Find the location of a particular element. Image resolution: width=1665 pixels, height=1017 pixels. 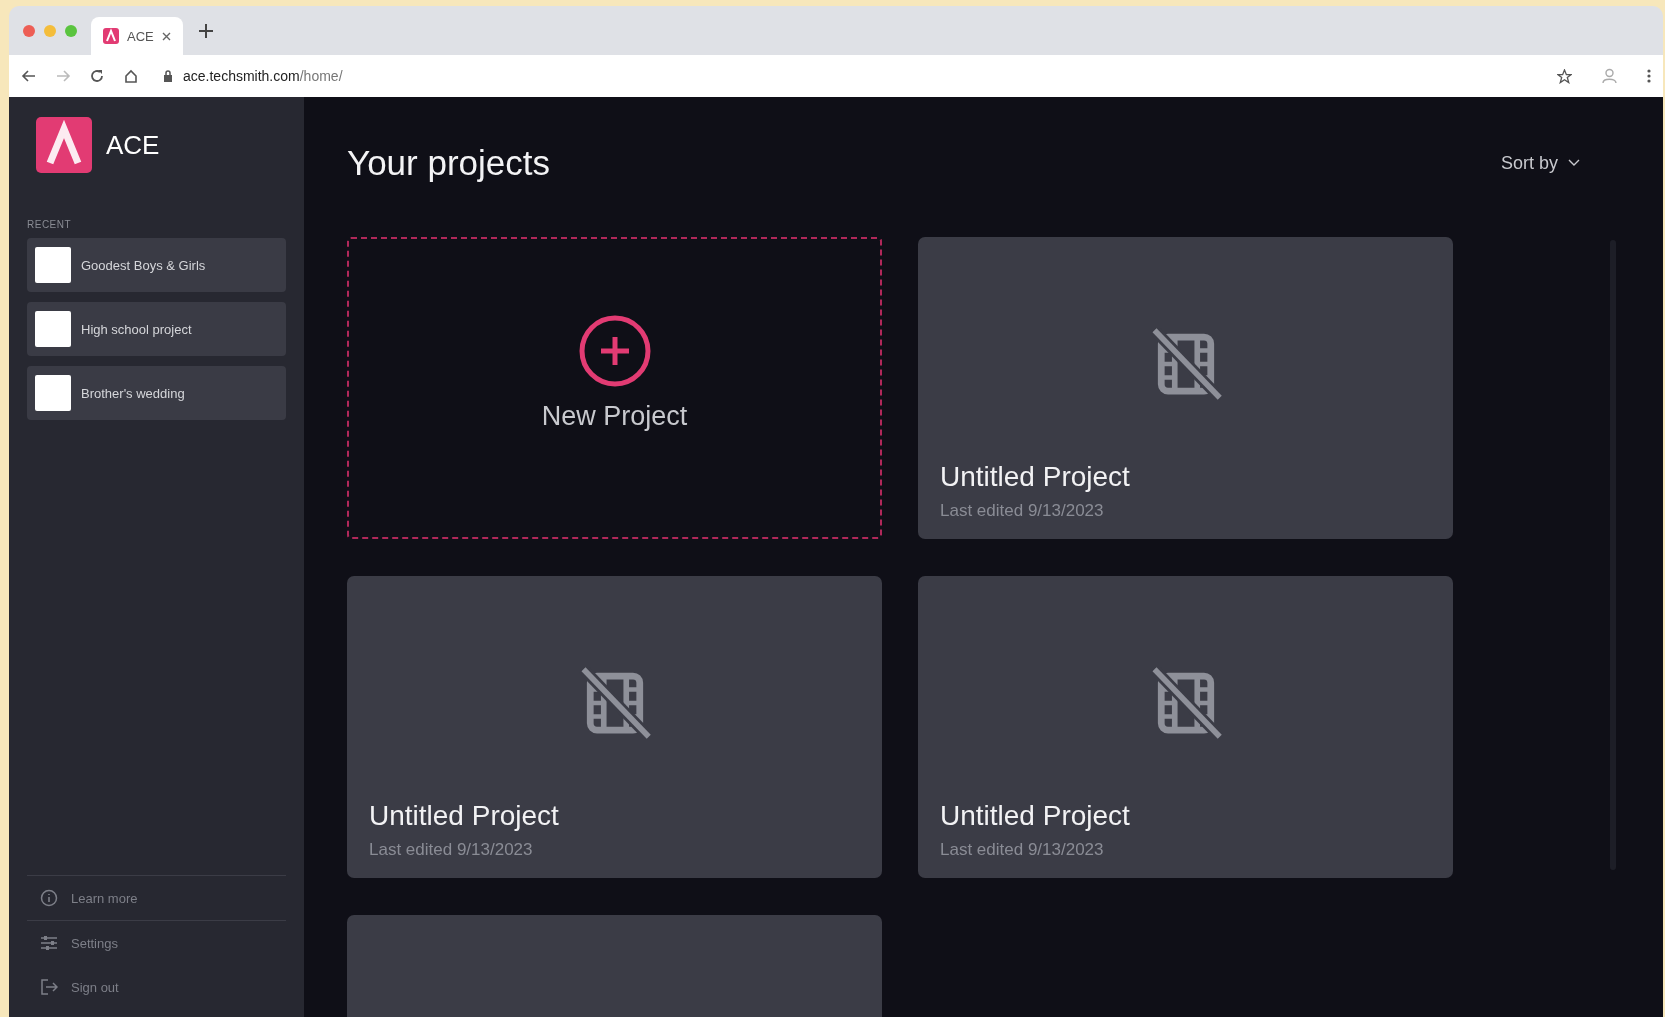

close-window-button is located at coordinates (29, 30).